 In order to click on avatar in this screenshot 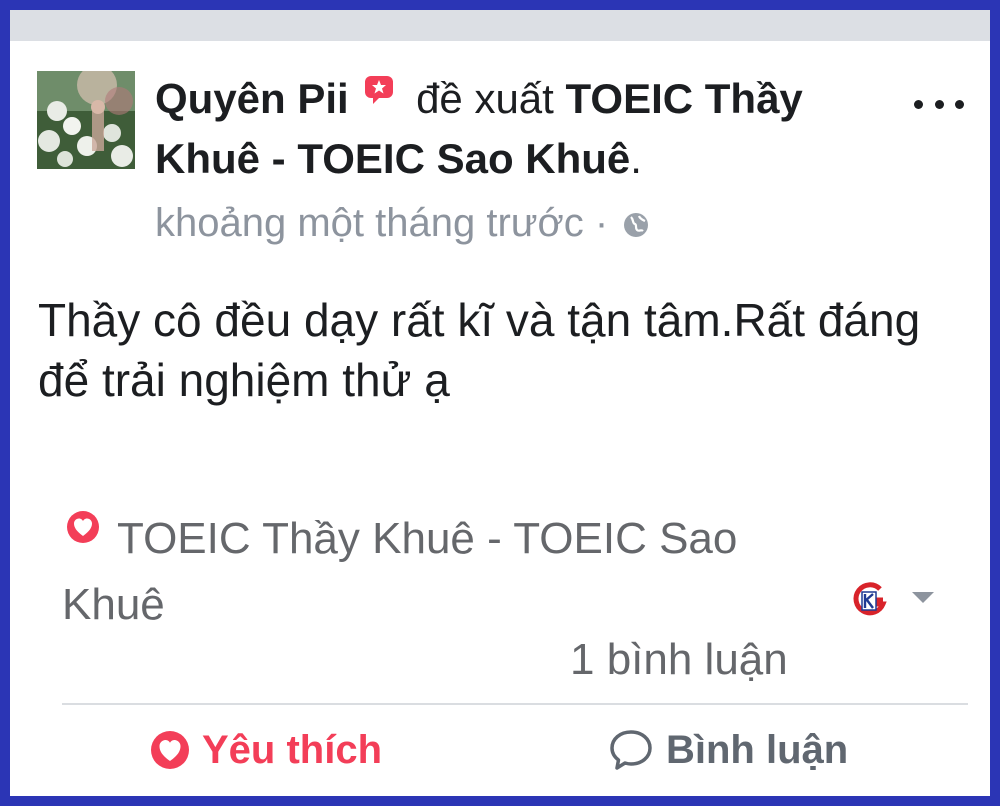, I will do `click(86, 120)`.